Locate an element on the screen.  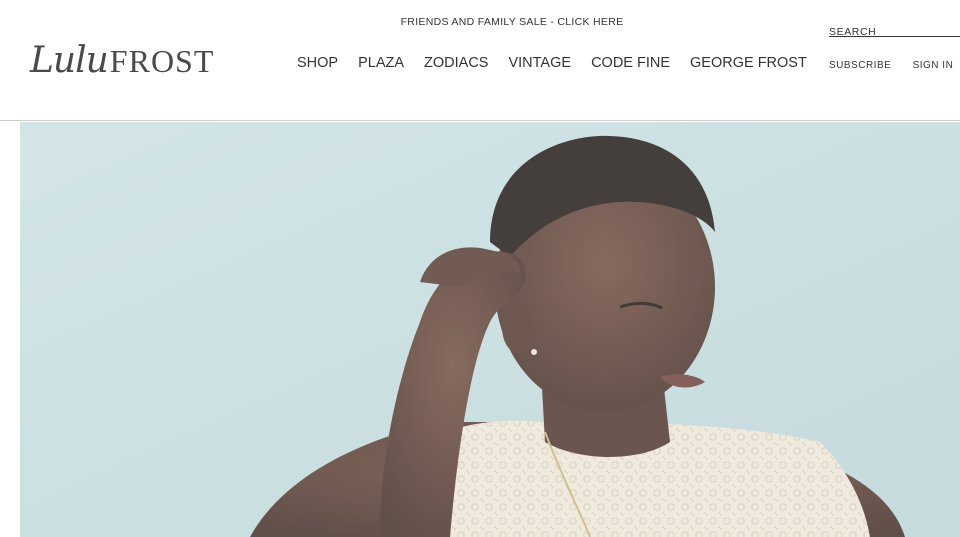
nav-item-george-frost: GEORGE FROST is located at coordinates (748, 63).